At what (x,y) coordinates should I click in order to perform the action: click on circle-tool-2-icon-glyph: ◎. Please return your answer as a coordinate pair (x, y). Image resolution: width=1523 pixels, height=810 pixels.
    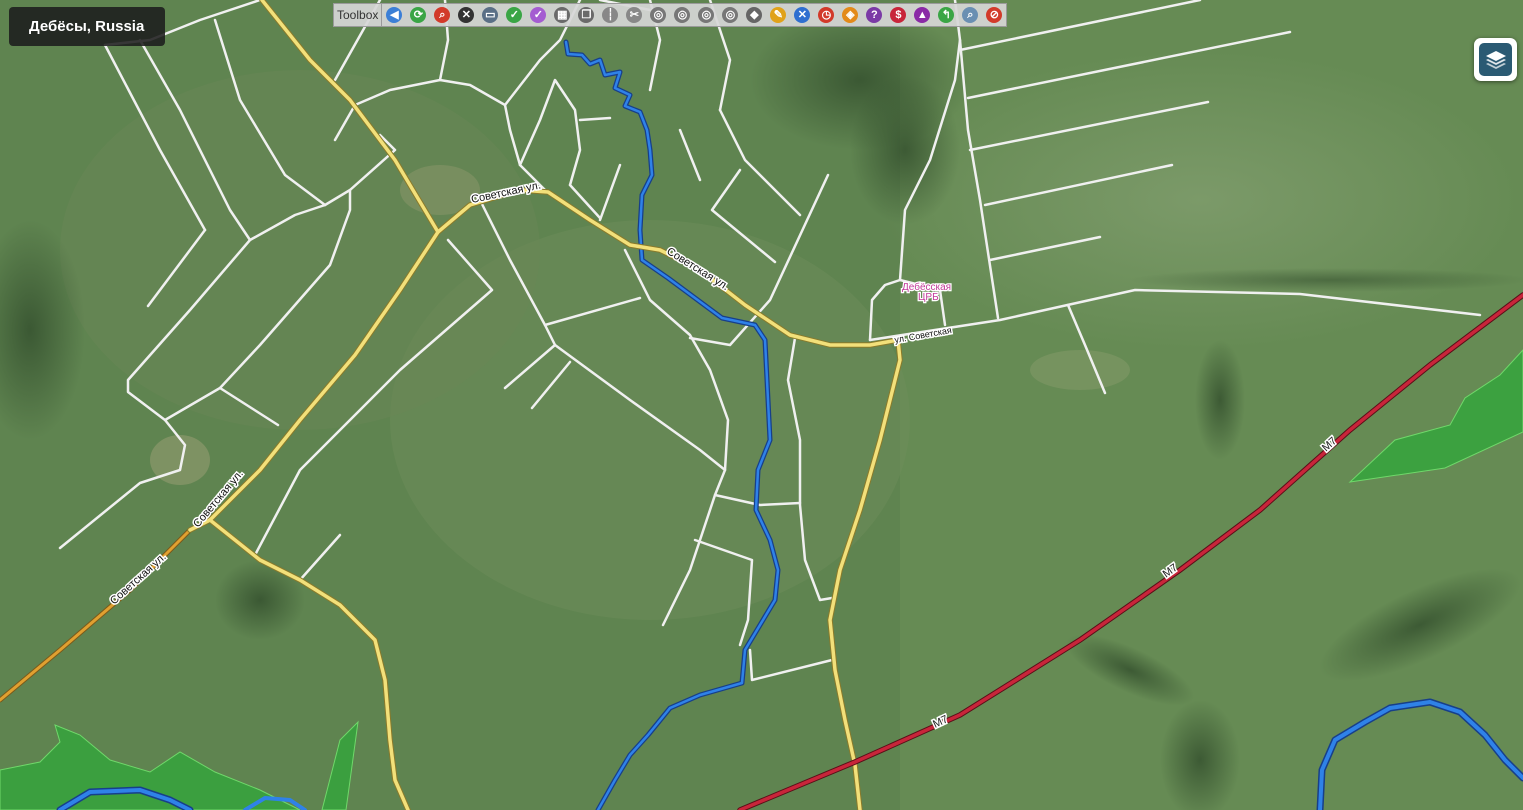
    Looking at the image, I should click on (682, 15).